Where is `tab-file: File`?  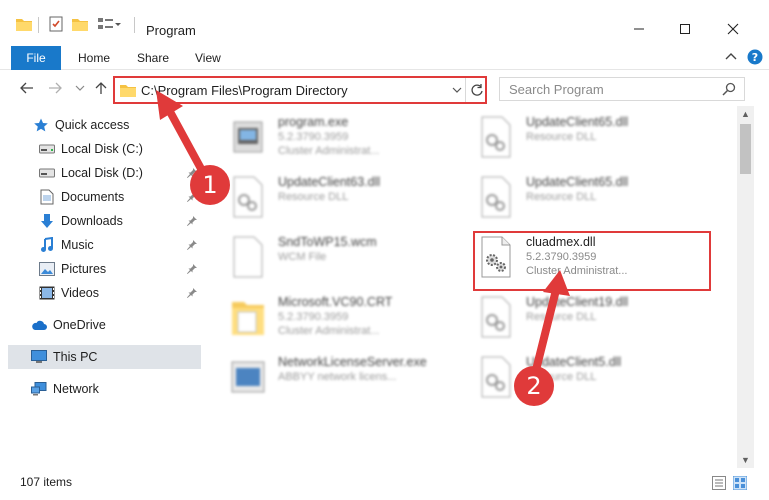 tab-file: File is located at coordinates (36, 58).